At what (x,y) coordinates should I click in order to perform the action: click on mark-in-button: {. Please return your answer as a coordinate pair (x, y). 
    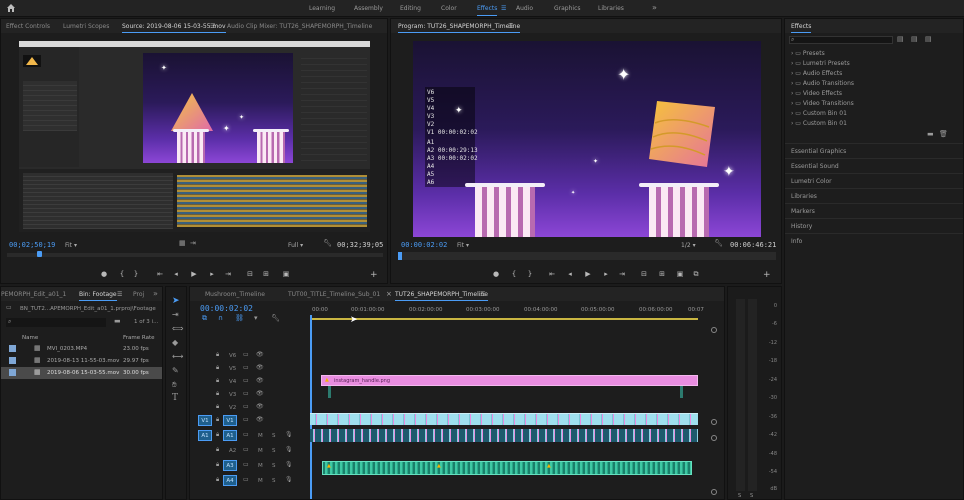
    Looking at the image, I should click on (122, 274).